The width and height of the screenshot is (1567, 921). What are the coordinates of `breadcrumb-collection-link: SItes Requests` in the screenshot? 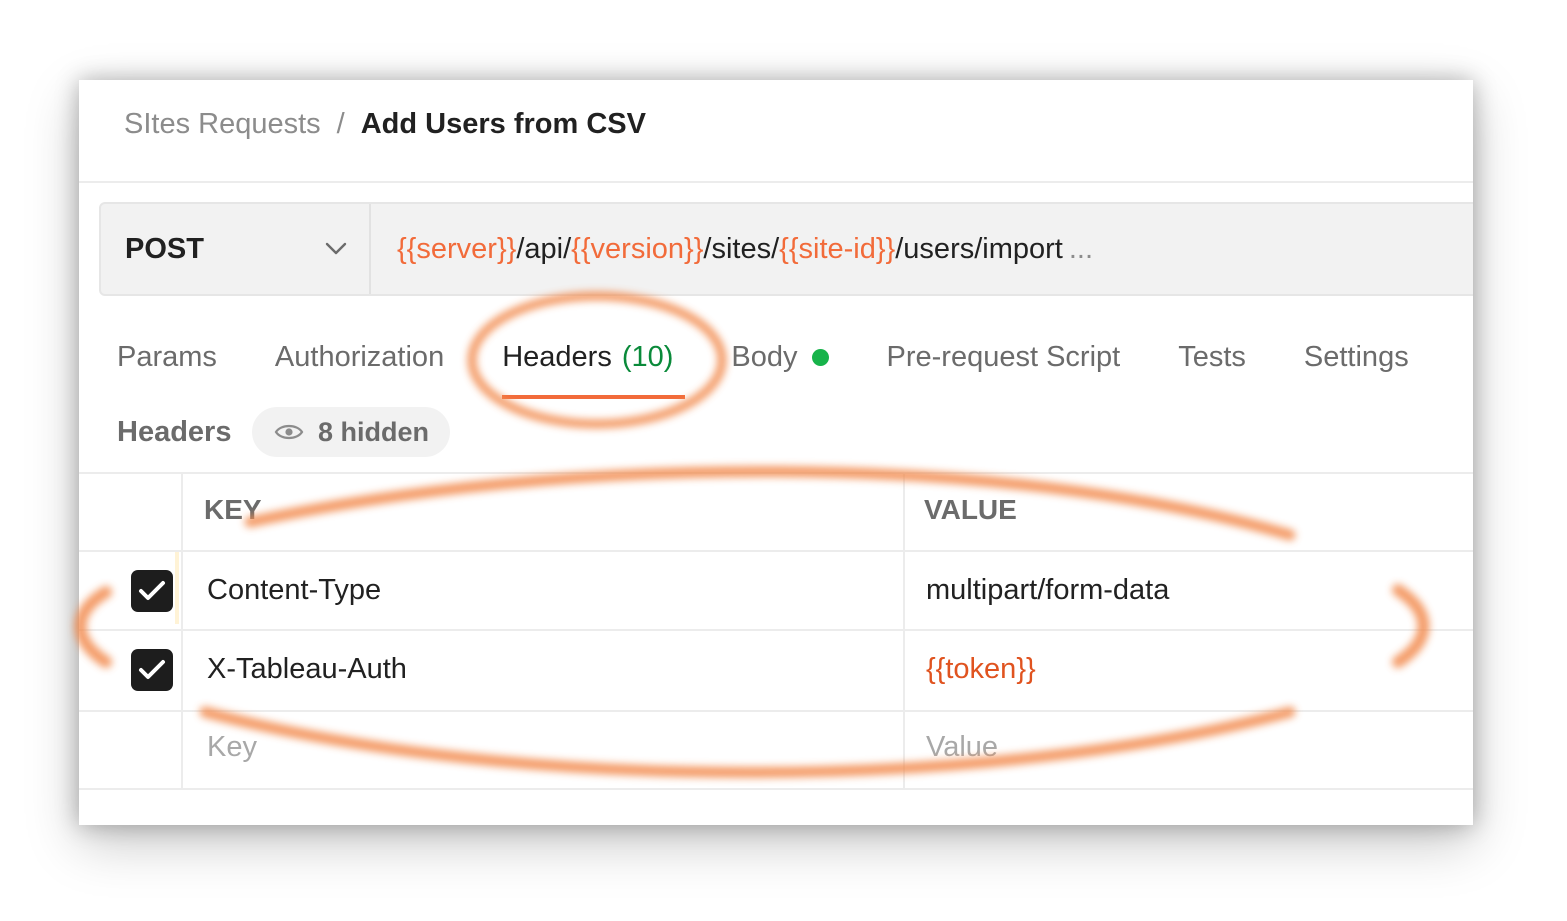 It's located at (222, 124).